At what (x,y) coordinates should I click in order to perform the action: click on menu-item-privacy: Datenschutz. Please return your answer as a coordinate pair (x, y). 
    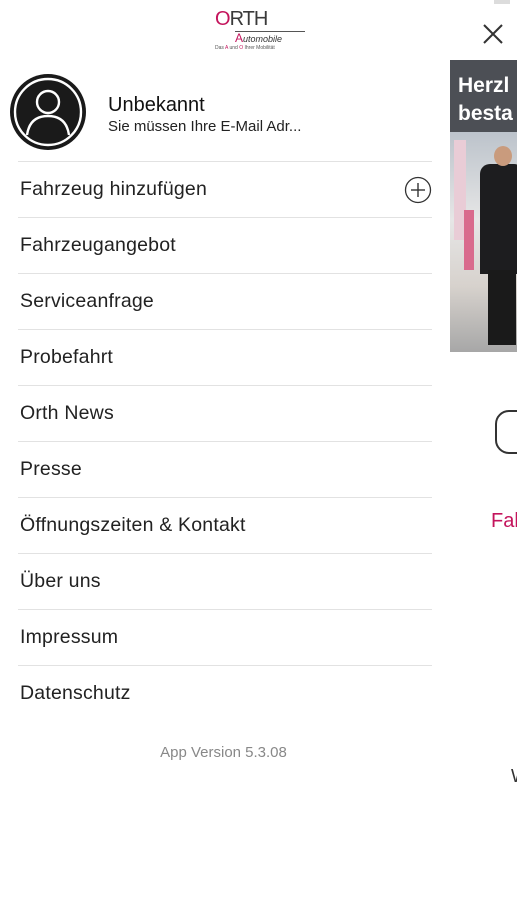
    Looking at the image, I should click on (225, 693).